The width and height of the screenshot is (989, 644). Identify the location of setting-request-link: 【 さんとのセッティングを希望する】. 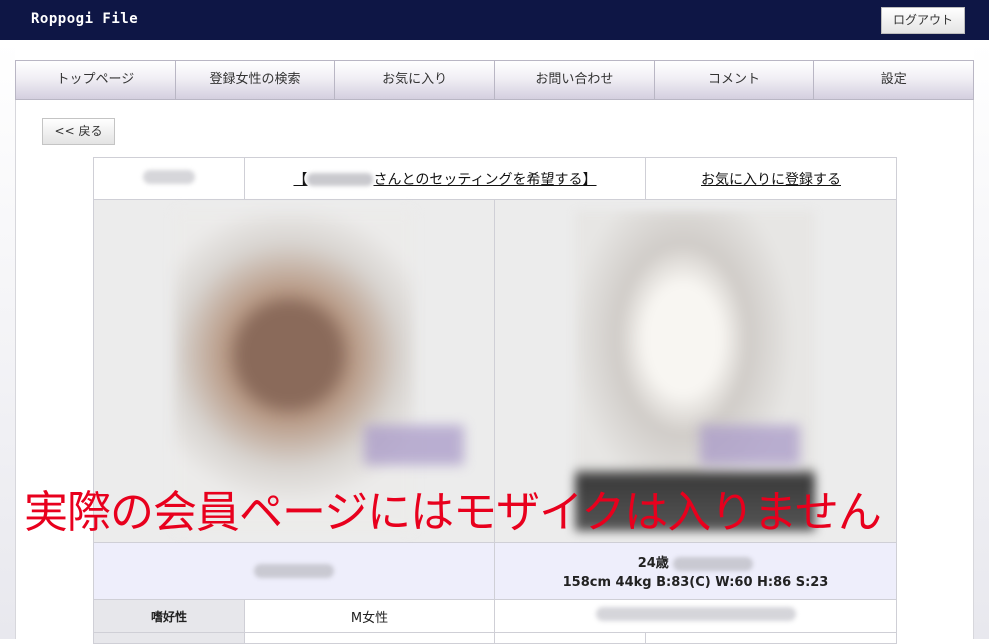
(444, 180).